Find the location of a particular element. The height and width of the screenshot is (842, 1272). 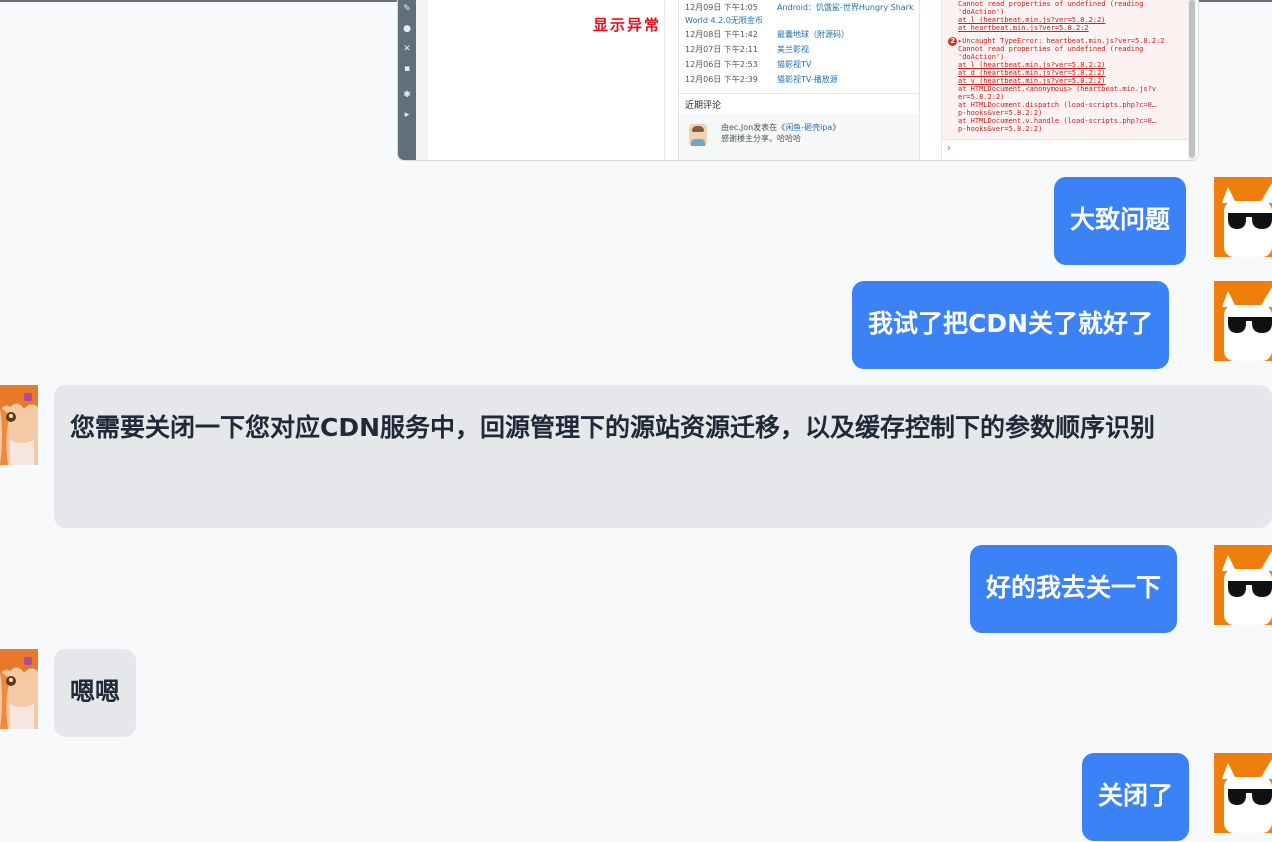

left-panel: 显示异常 is located at coordinates (546, 80).